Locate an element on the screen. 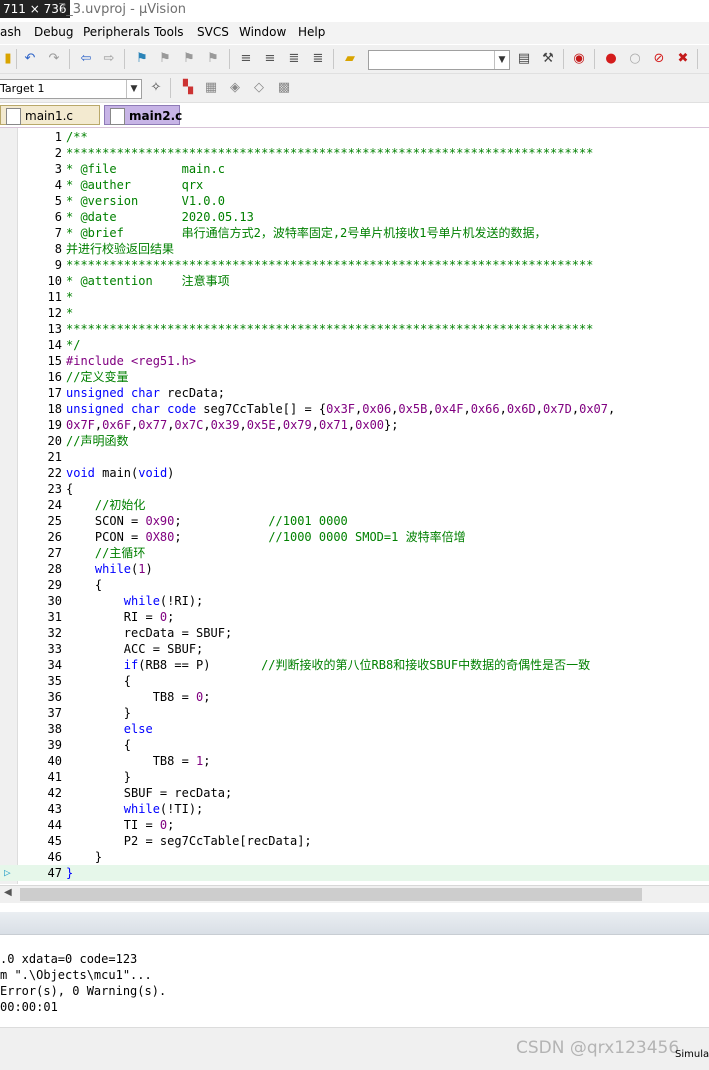 Image resolution: width=709 pixels, height=1070 pixels. scroll-left-icon: ◀ is located at coordinates (8, 892).